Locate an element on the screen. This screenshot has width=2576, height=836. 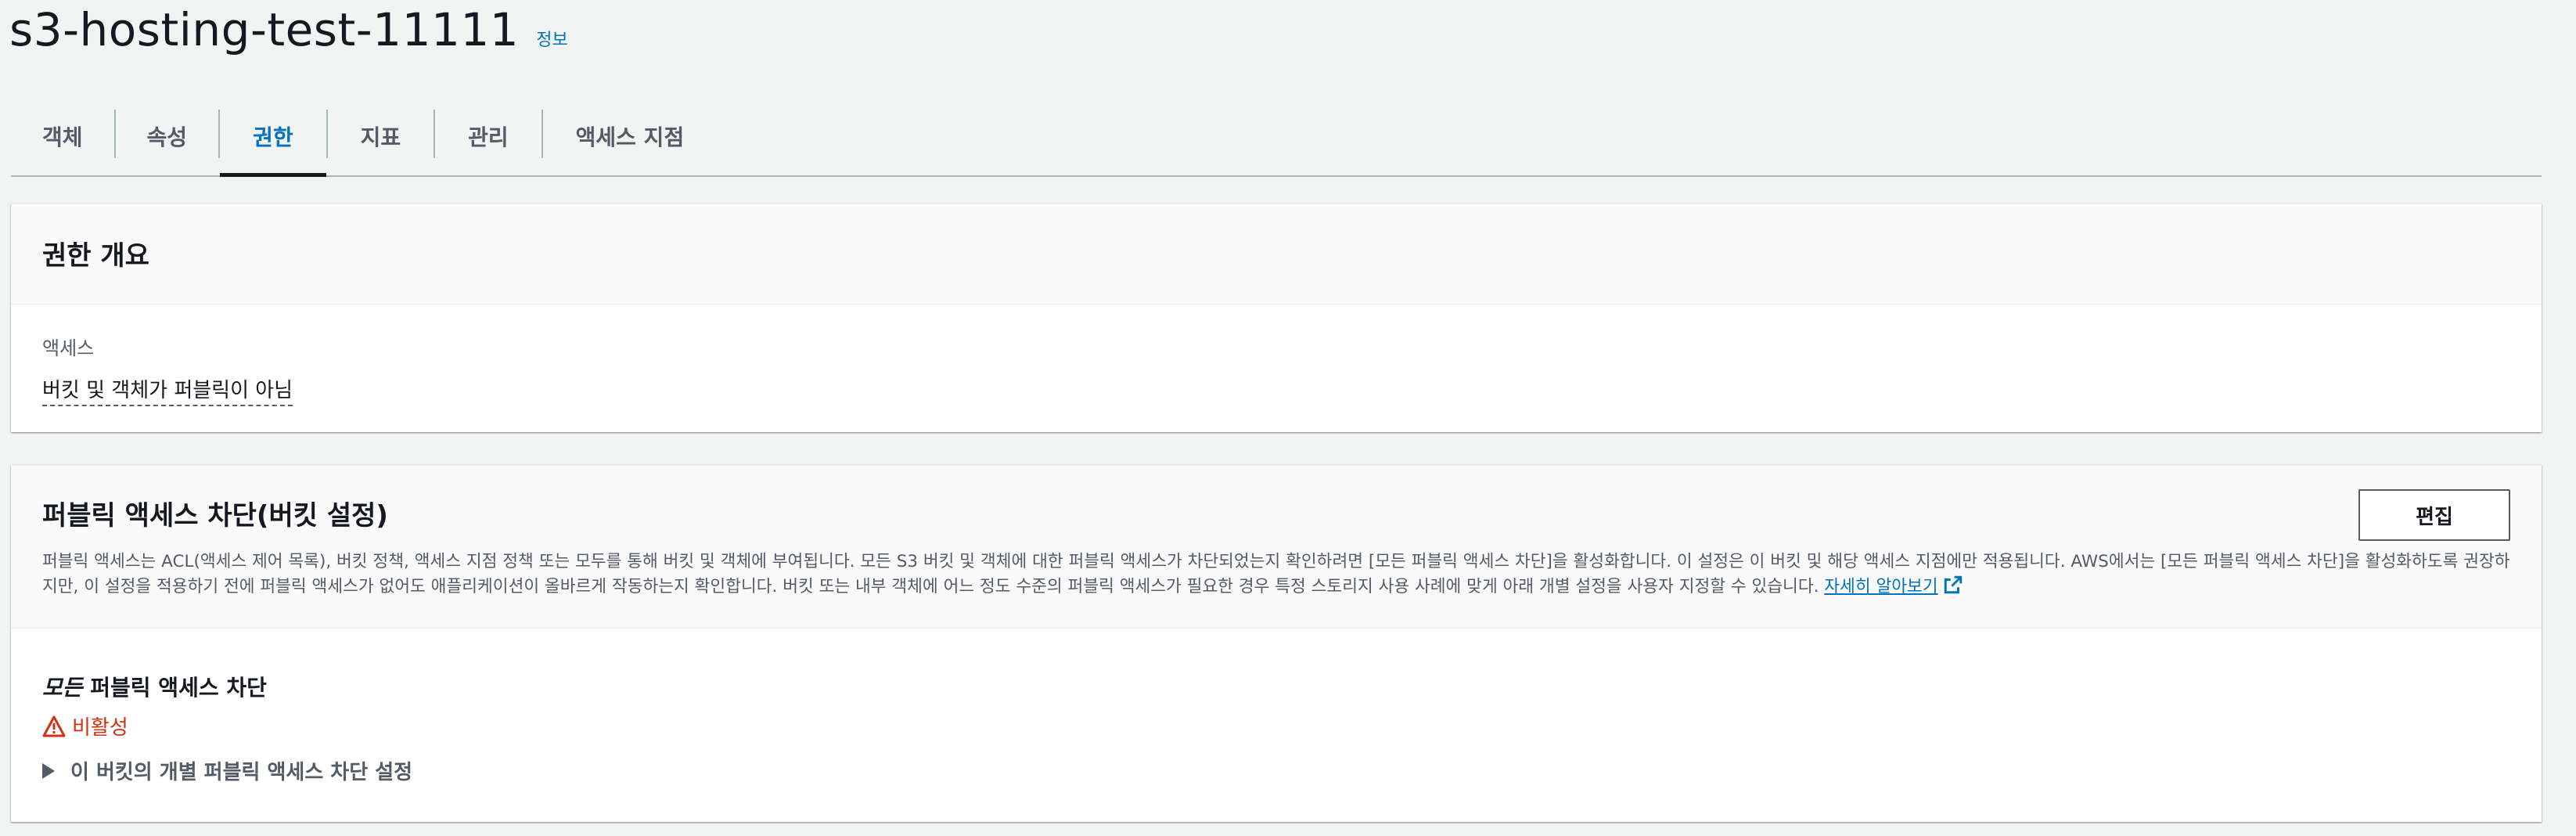
warning-icon is located at coordinates (54, 726).